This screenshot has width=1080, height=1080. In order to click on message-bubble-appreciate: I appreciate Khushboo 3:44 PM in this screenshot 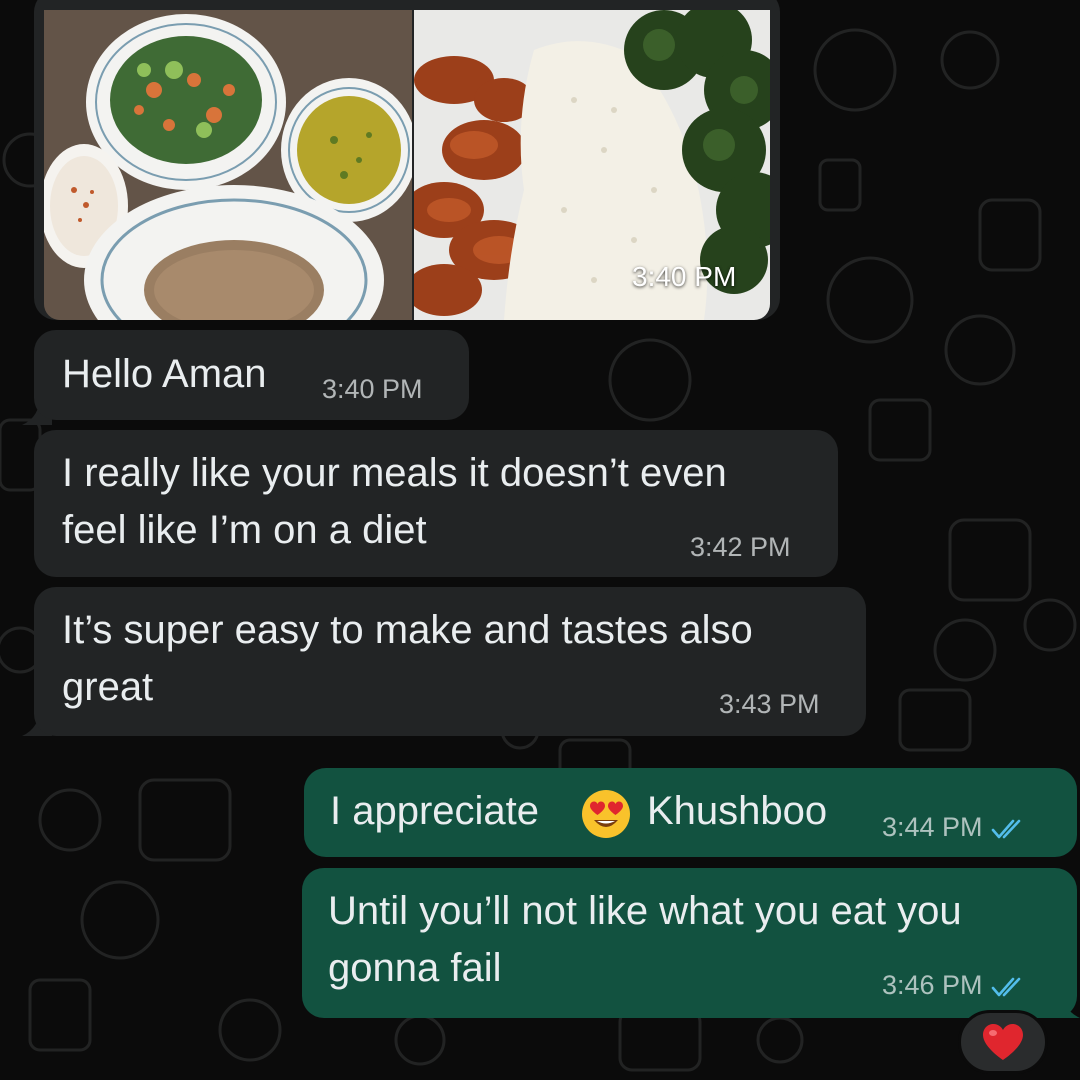, I will do `click(690, 812)`.